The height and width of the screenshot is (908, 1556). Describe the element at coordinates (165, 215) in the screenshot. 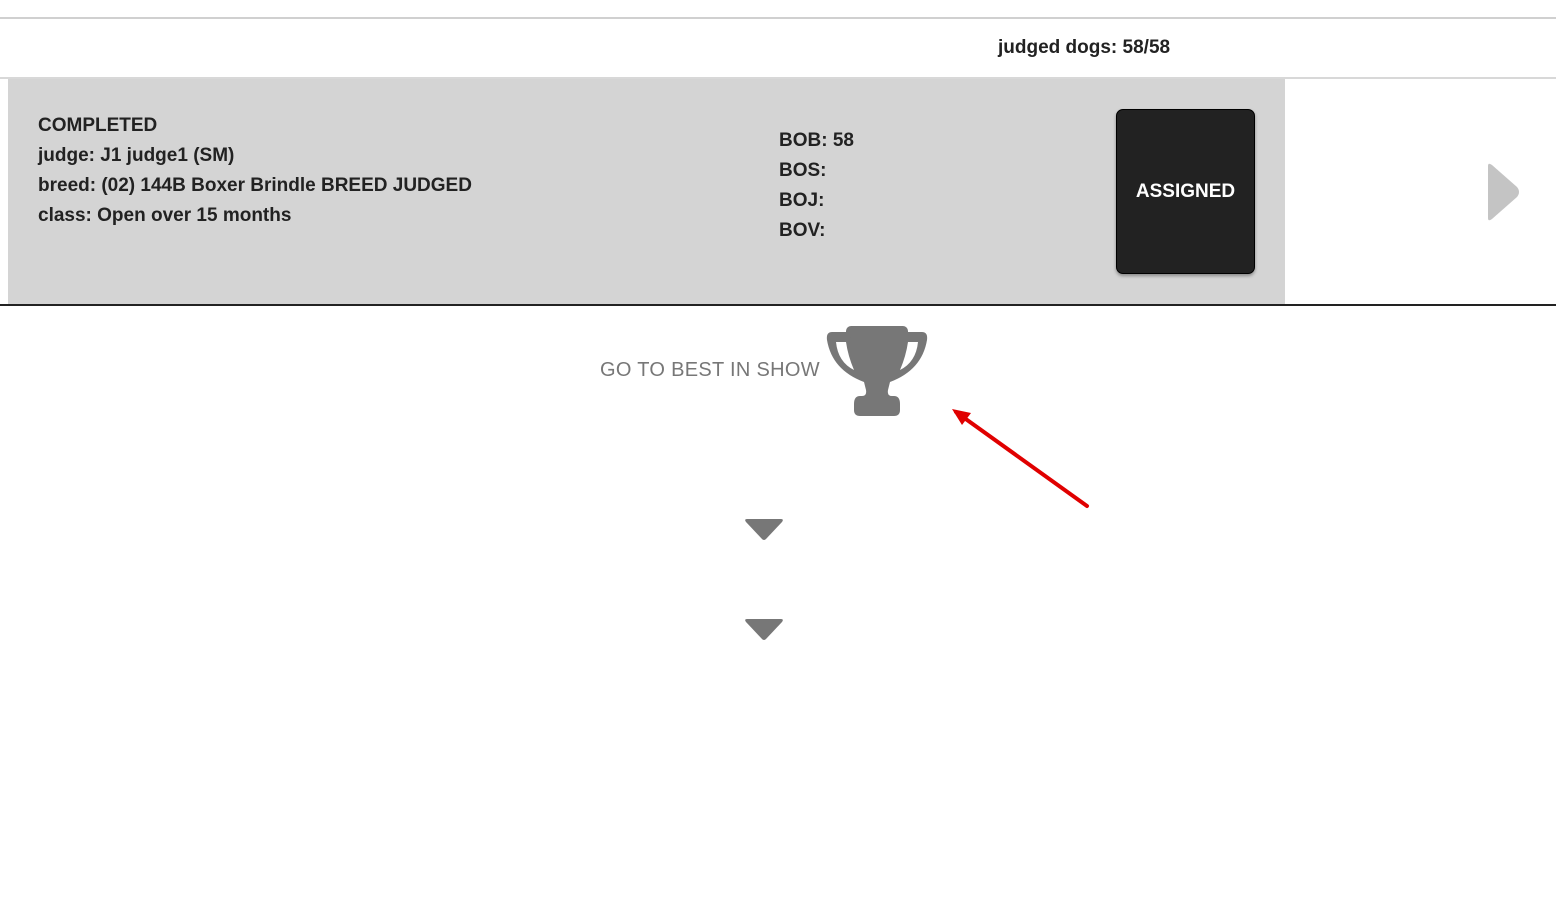

I see `class-text: class: Open over 15 months` at that location.